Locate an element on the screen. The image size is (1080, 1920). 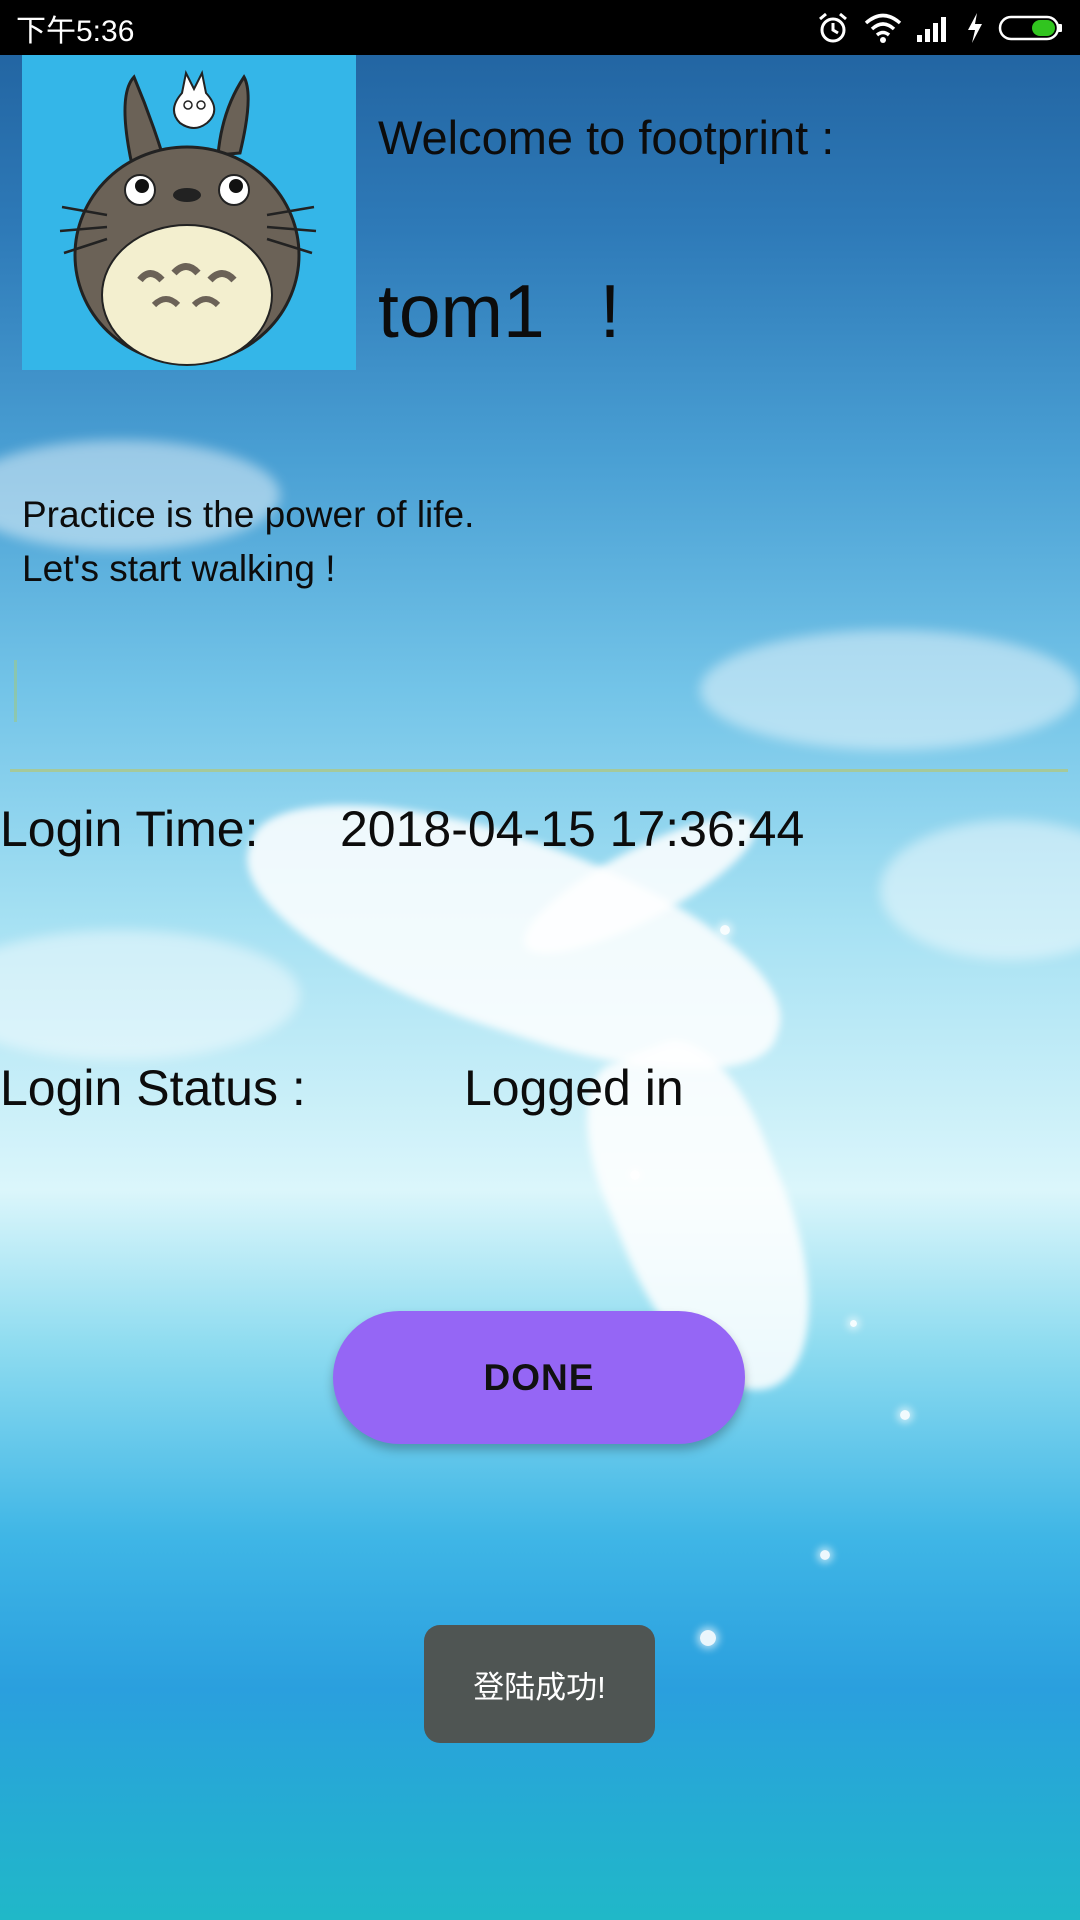
totoro-avatar-icon is located at coordinates (189, 212).